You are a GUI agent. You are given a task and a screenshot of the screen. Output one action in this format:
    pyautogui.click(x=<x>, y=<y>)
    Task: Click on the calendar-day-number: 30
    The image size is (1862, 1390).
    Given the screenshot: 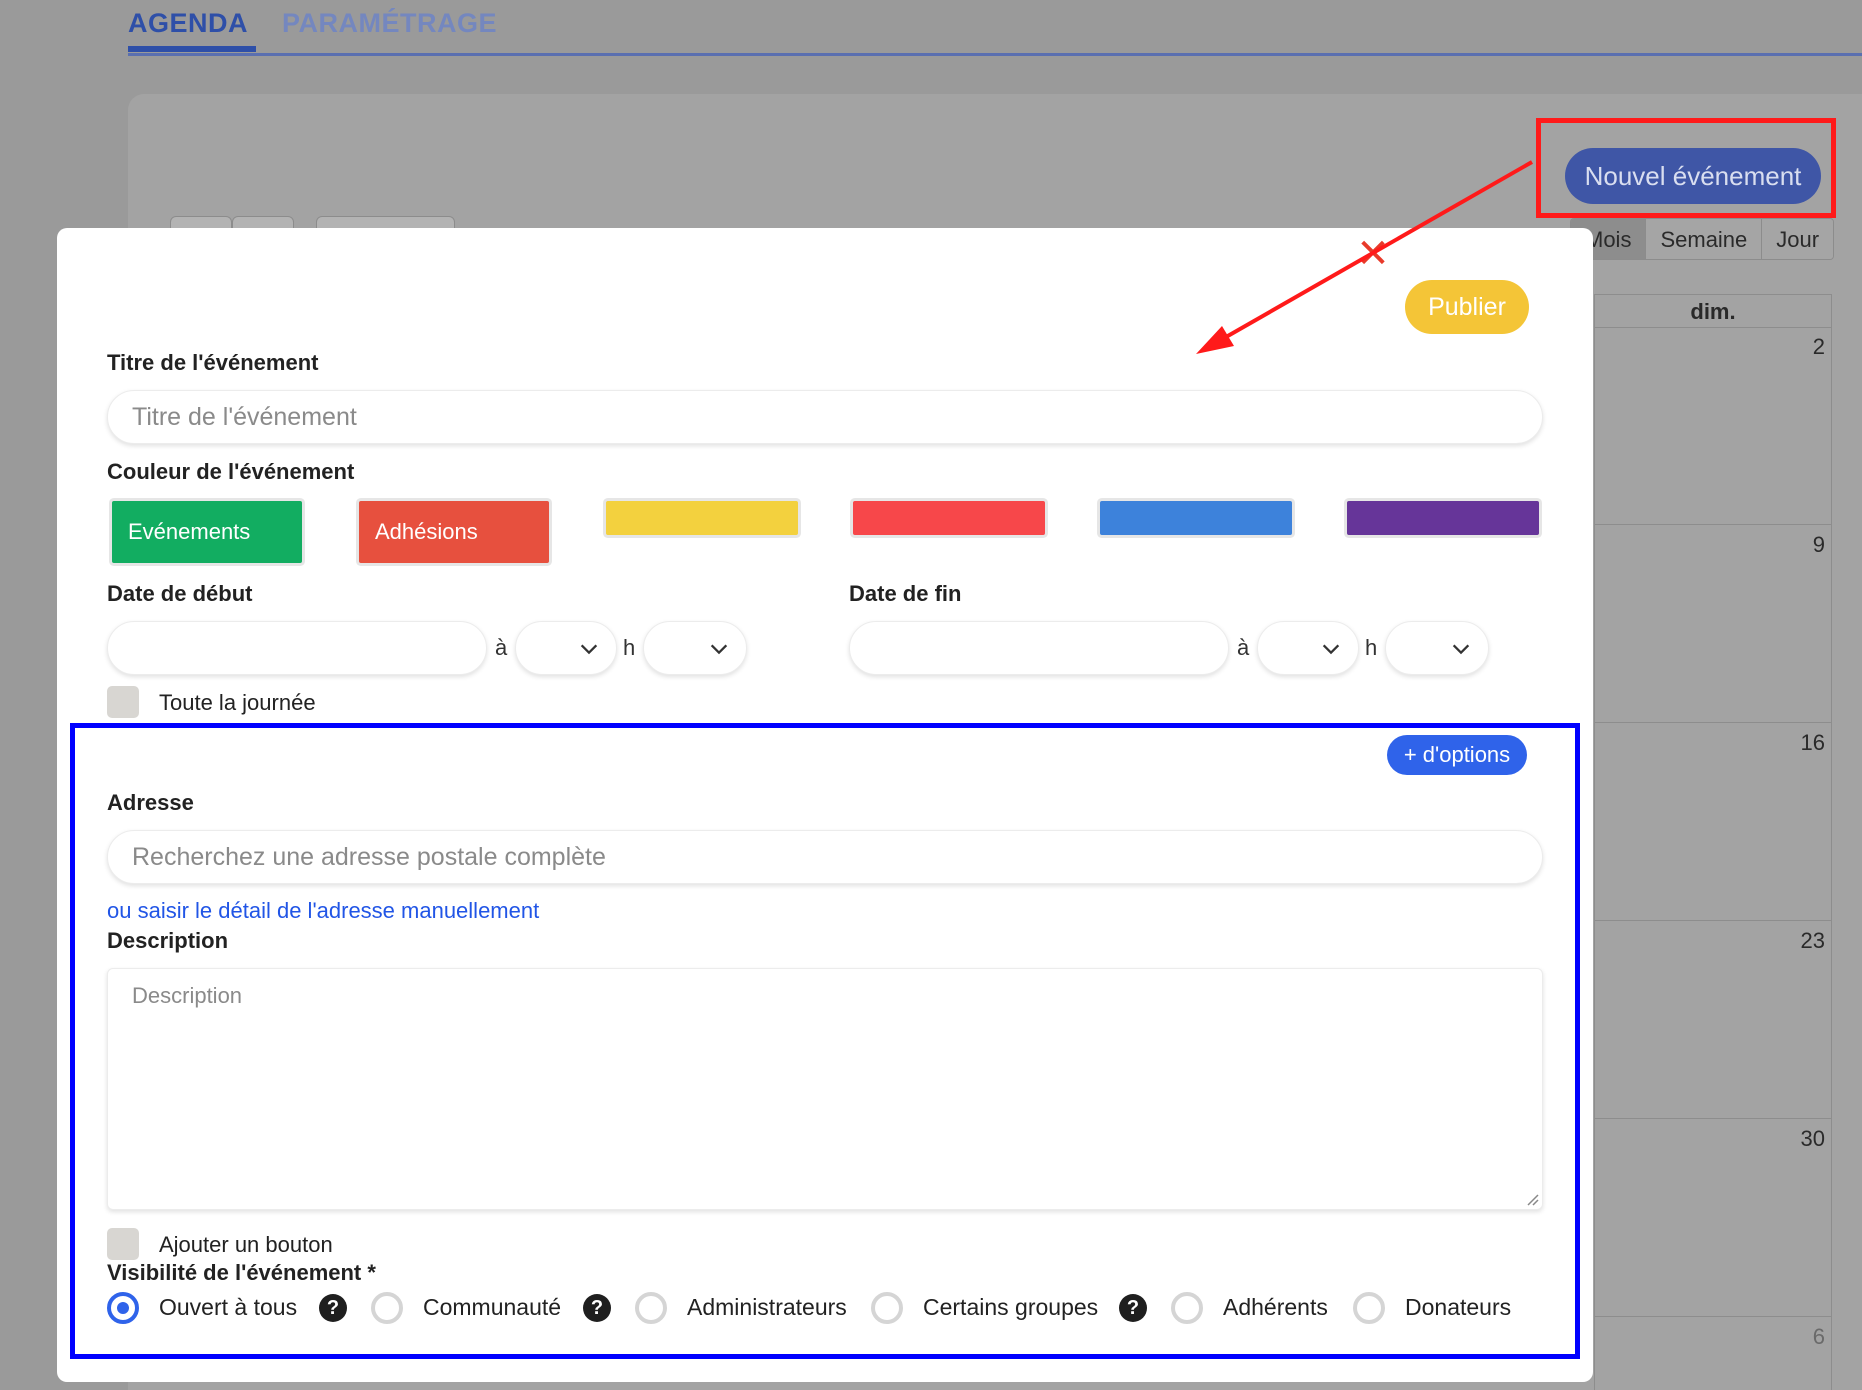 What is the action you would take?
    pyautogui.click(x=1813, y=1139)
    